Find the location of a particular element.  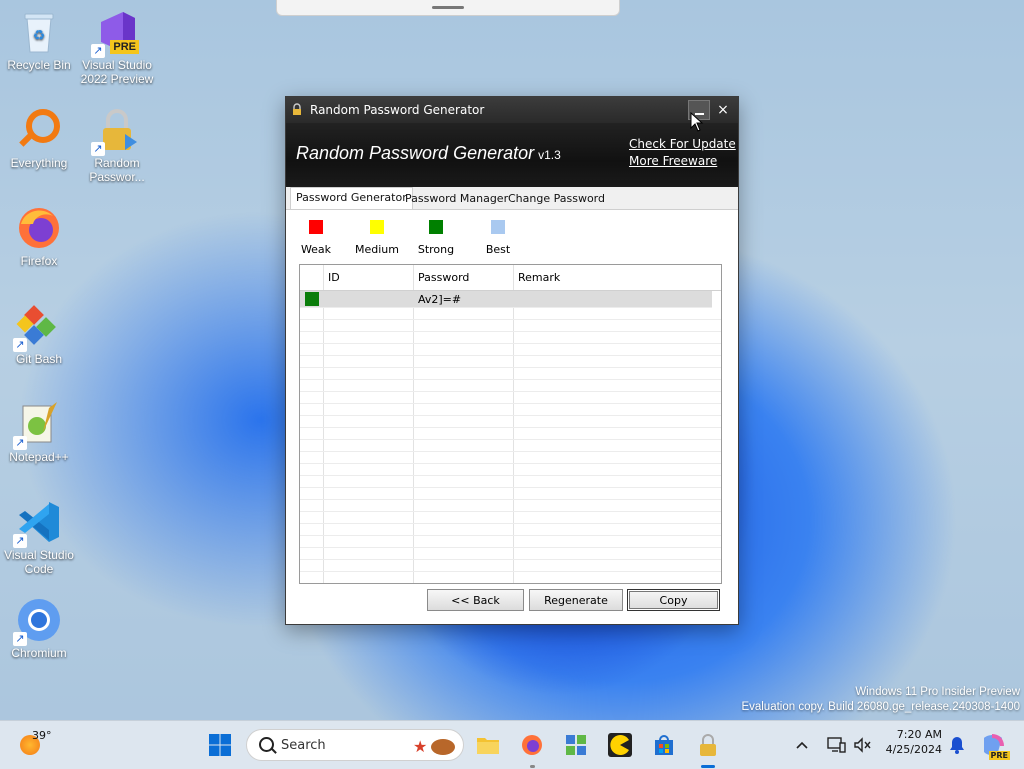

taskbar-search-box: Search ★ is located at coordinates (355, 745).